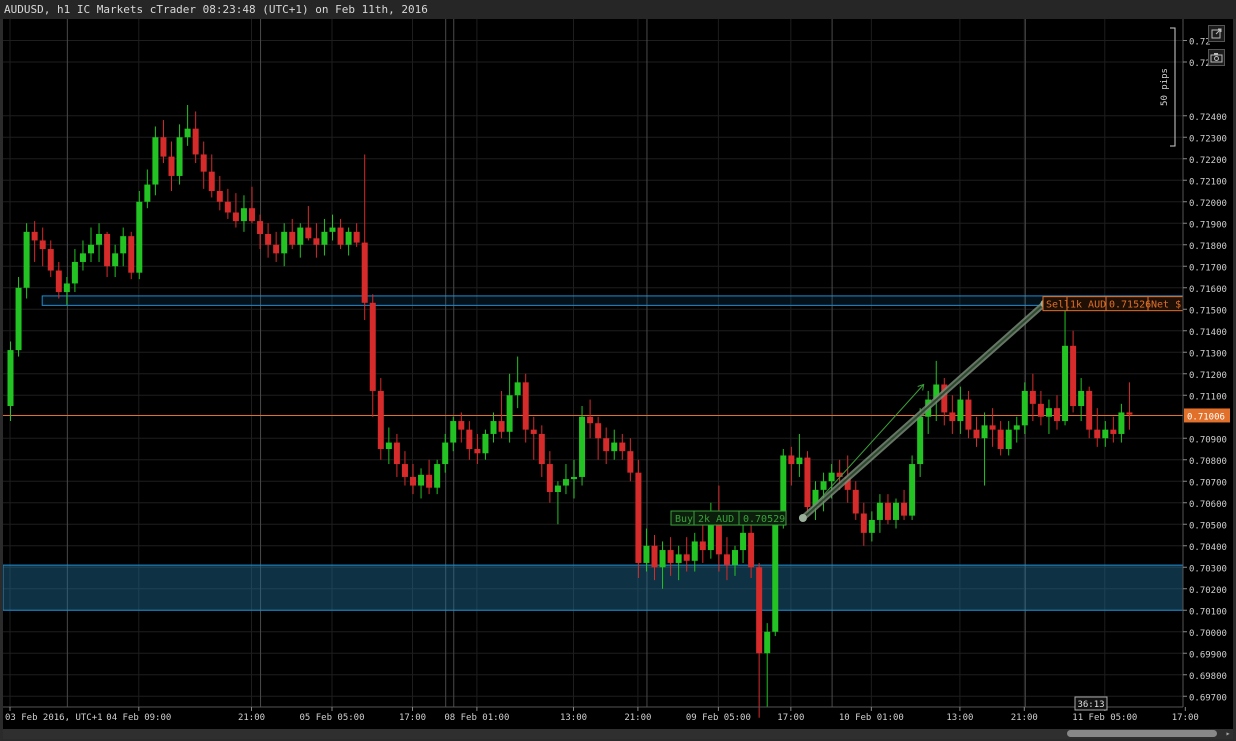 This screenshot has width=1236, height=741. I want to click on time-tick-label: 04 Feb 09:00, so click(138, 718).